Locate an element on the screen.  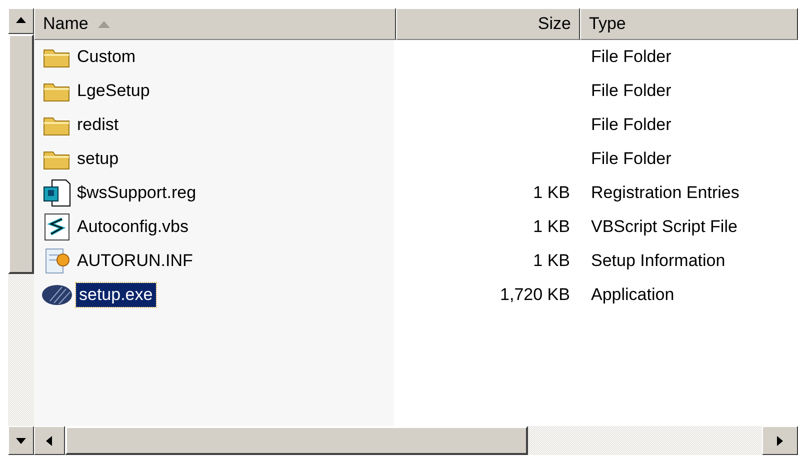
scroll-down-button is located at coordinates (21, 440).